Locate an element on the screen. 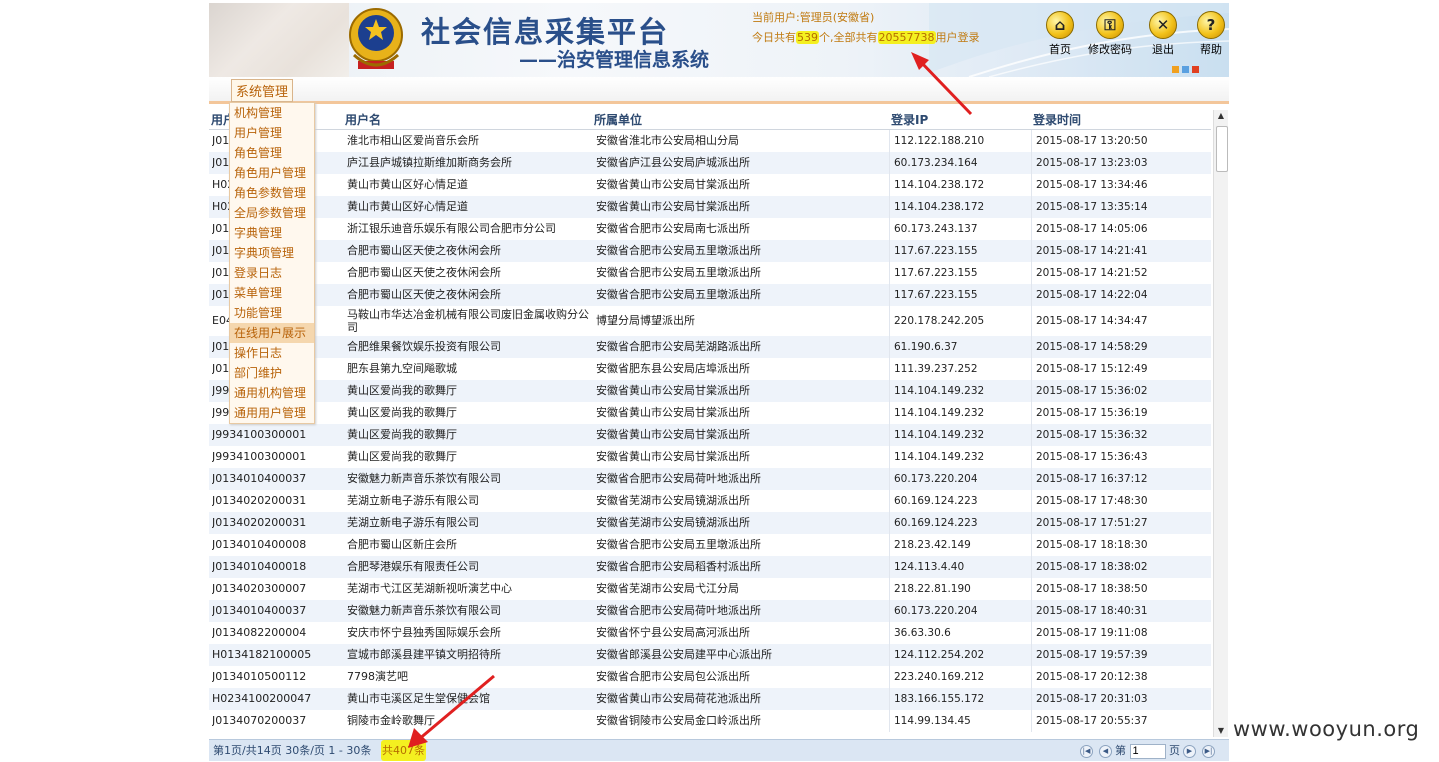  page-number-input is located at coordinates (1147, 751).